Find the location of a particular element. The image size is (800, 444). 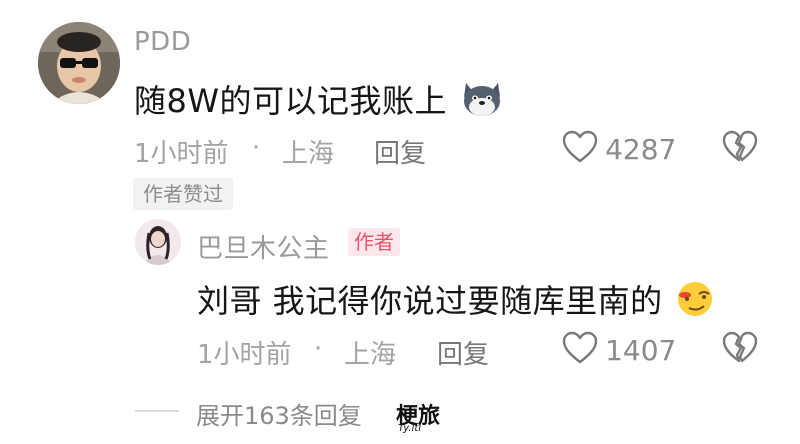

like-button: 4287 is located at coordinates (619, 149).